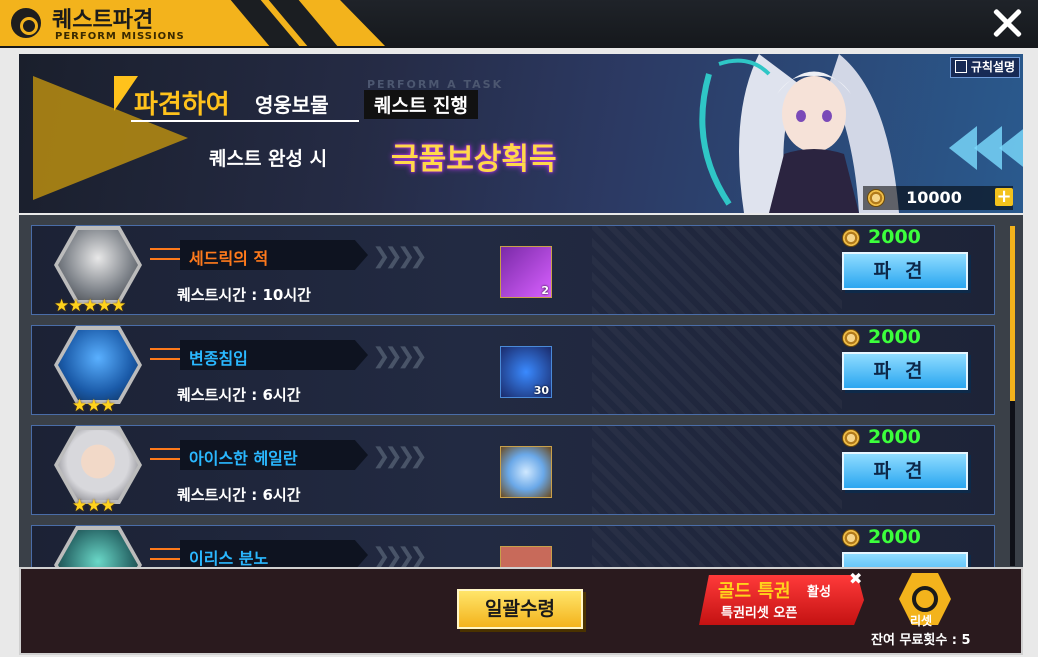 The image size is (1038, 657). Describe the element at coordinates (474, 159) in the screenshot. I see `banner-reward-text: 극품보상획득` at that location.